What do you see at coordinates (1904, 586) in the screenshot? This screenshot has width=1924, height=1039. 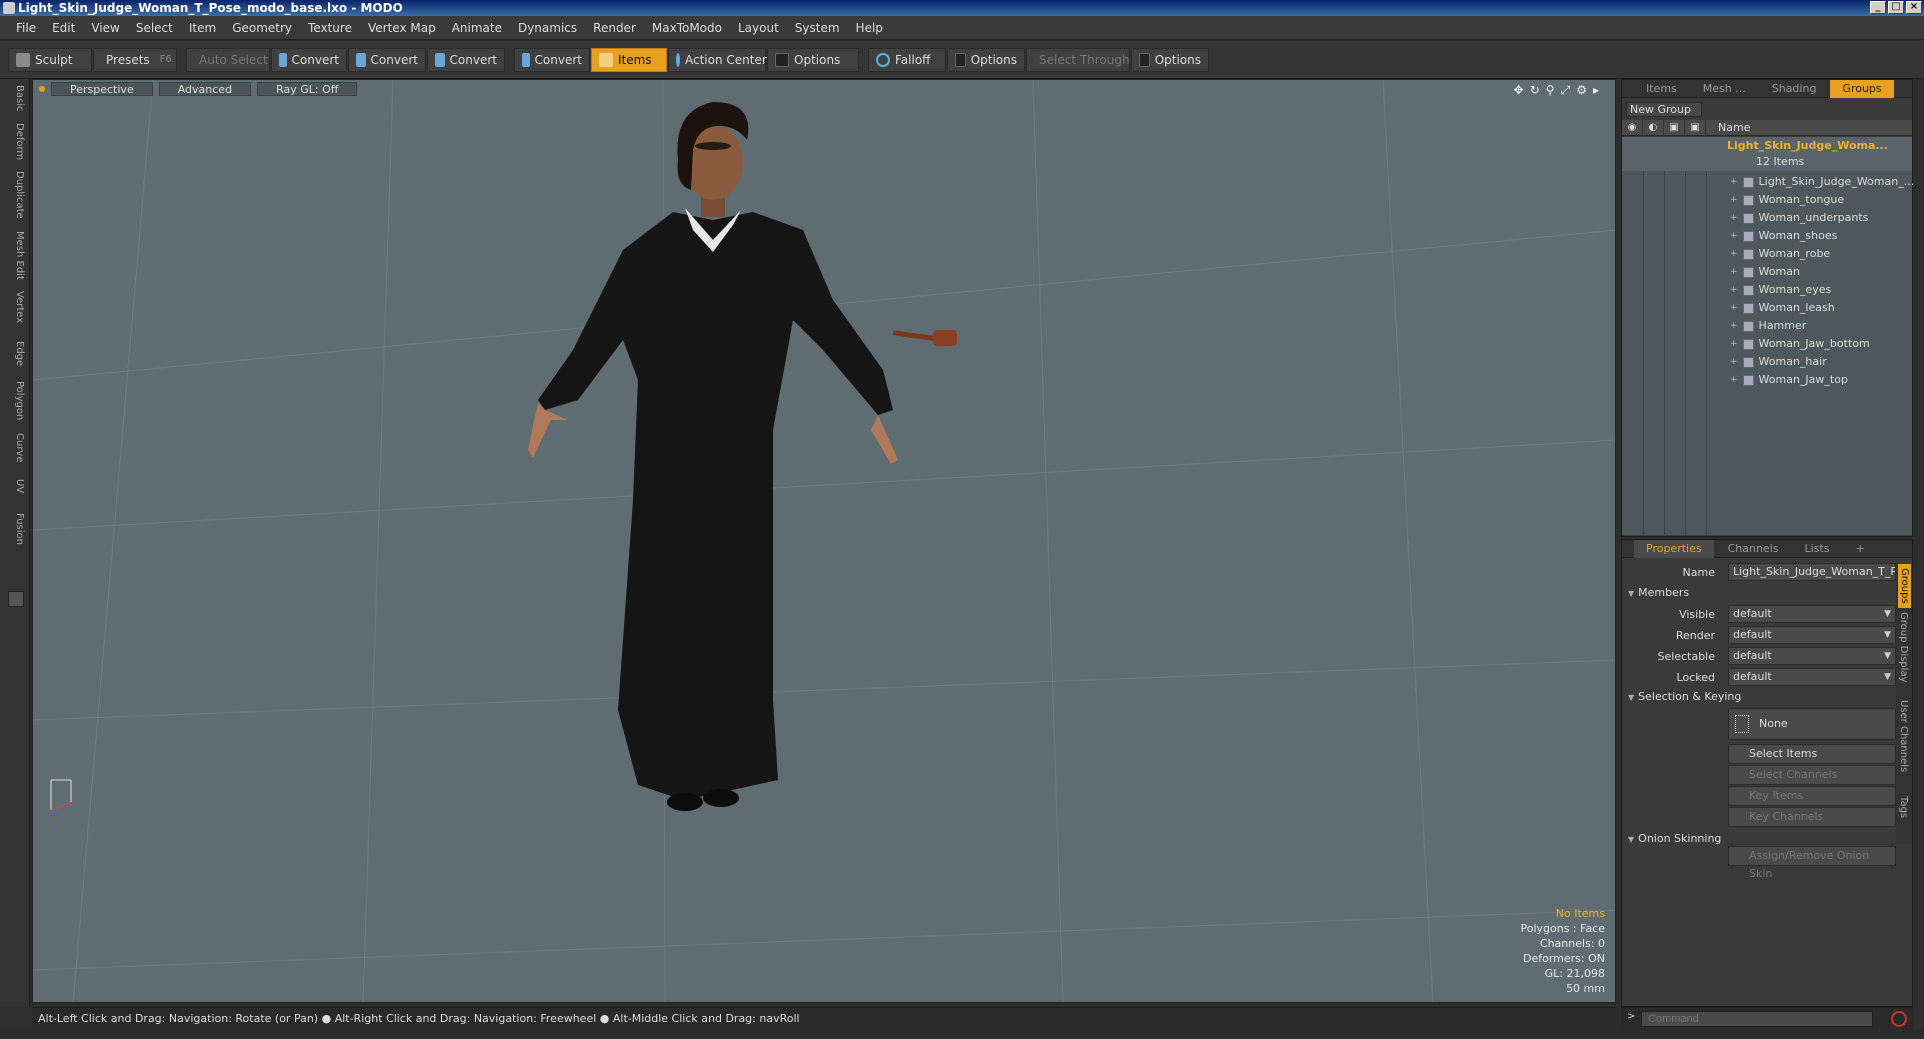 I see `side-tab-groups: Groups` at bounding box center [1904, 586].